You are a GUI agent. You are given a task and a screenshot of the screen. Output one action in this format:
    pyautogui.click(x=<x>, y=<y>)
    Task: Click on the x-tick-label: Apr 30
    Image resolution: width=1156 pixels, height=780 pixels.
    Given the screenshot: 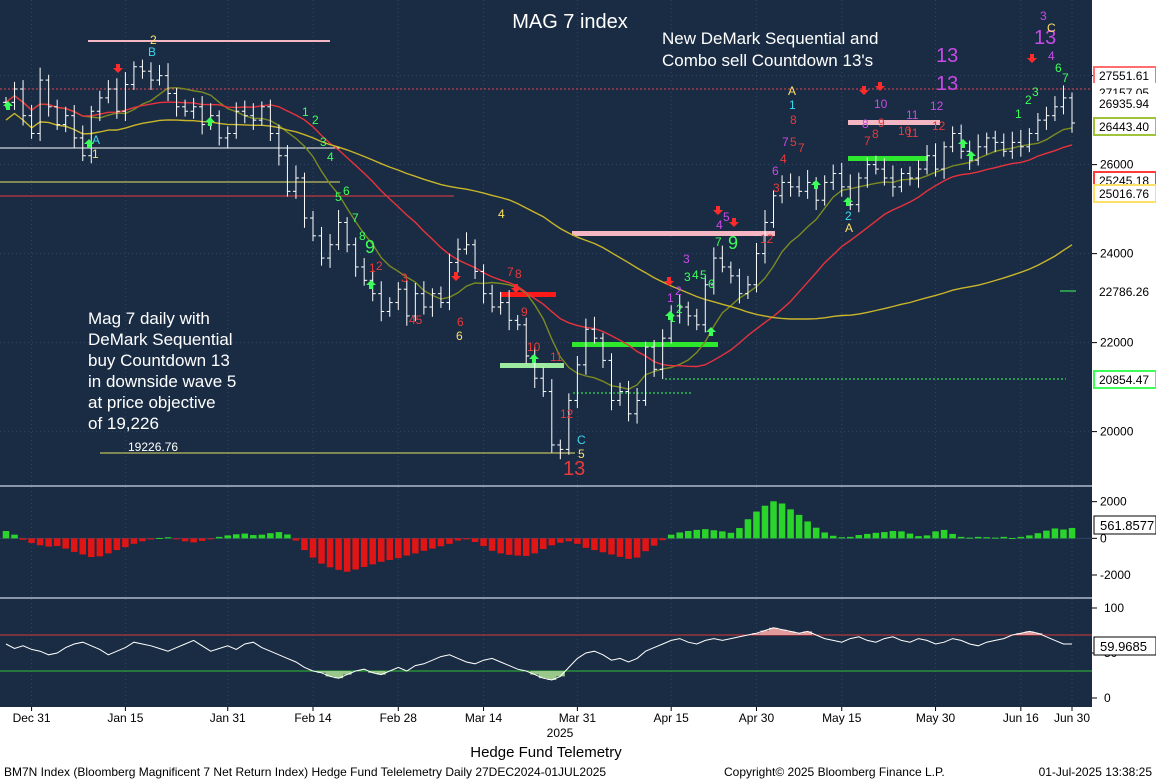 What is the action you would take?
    pyautogui.click(x=757, y=718)
    